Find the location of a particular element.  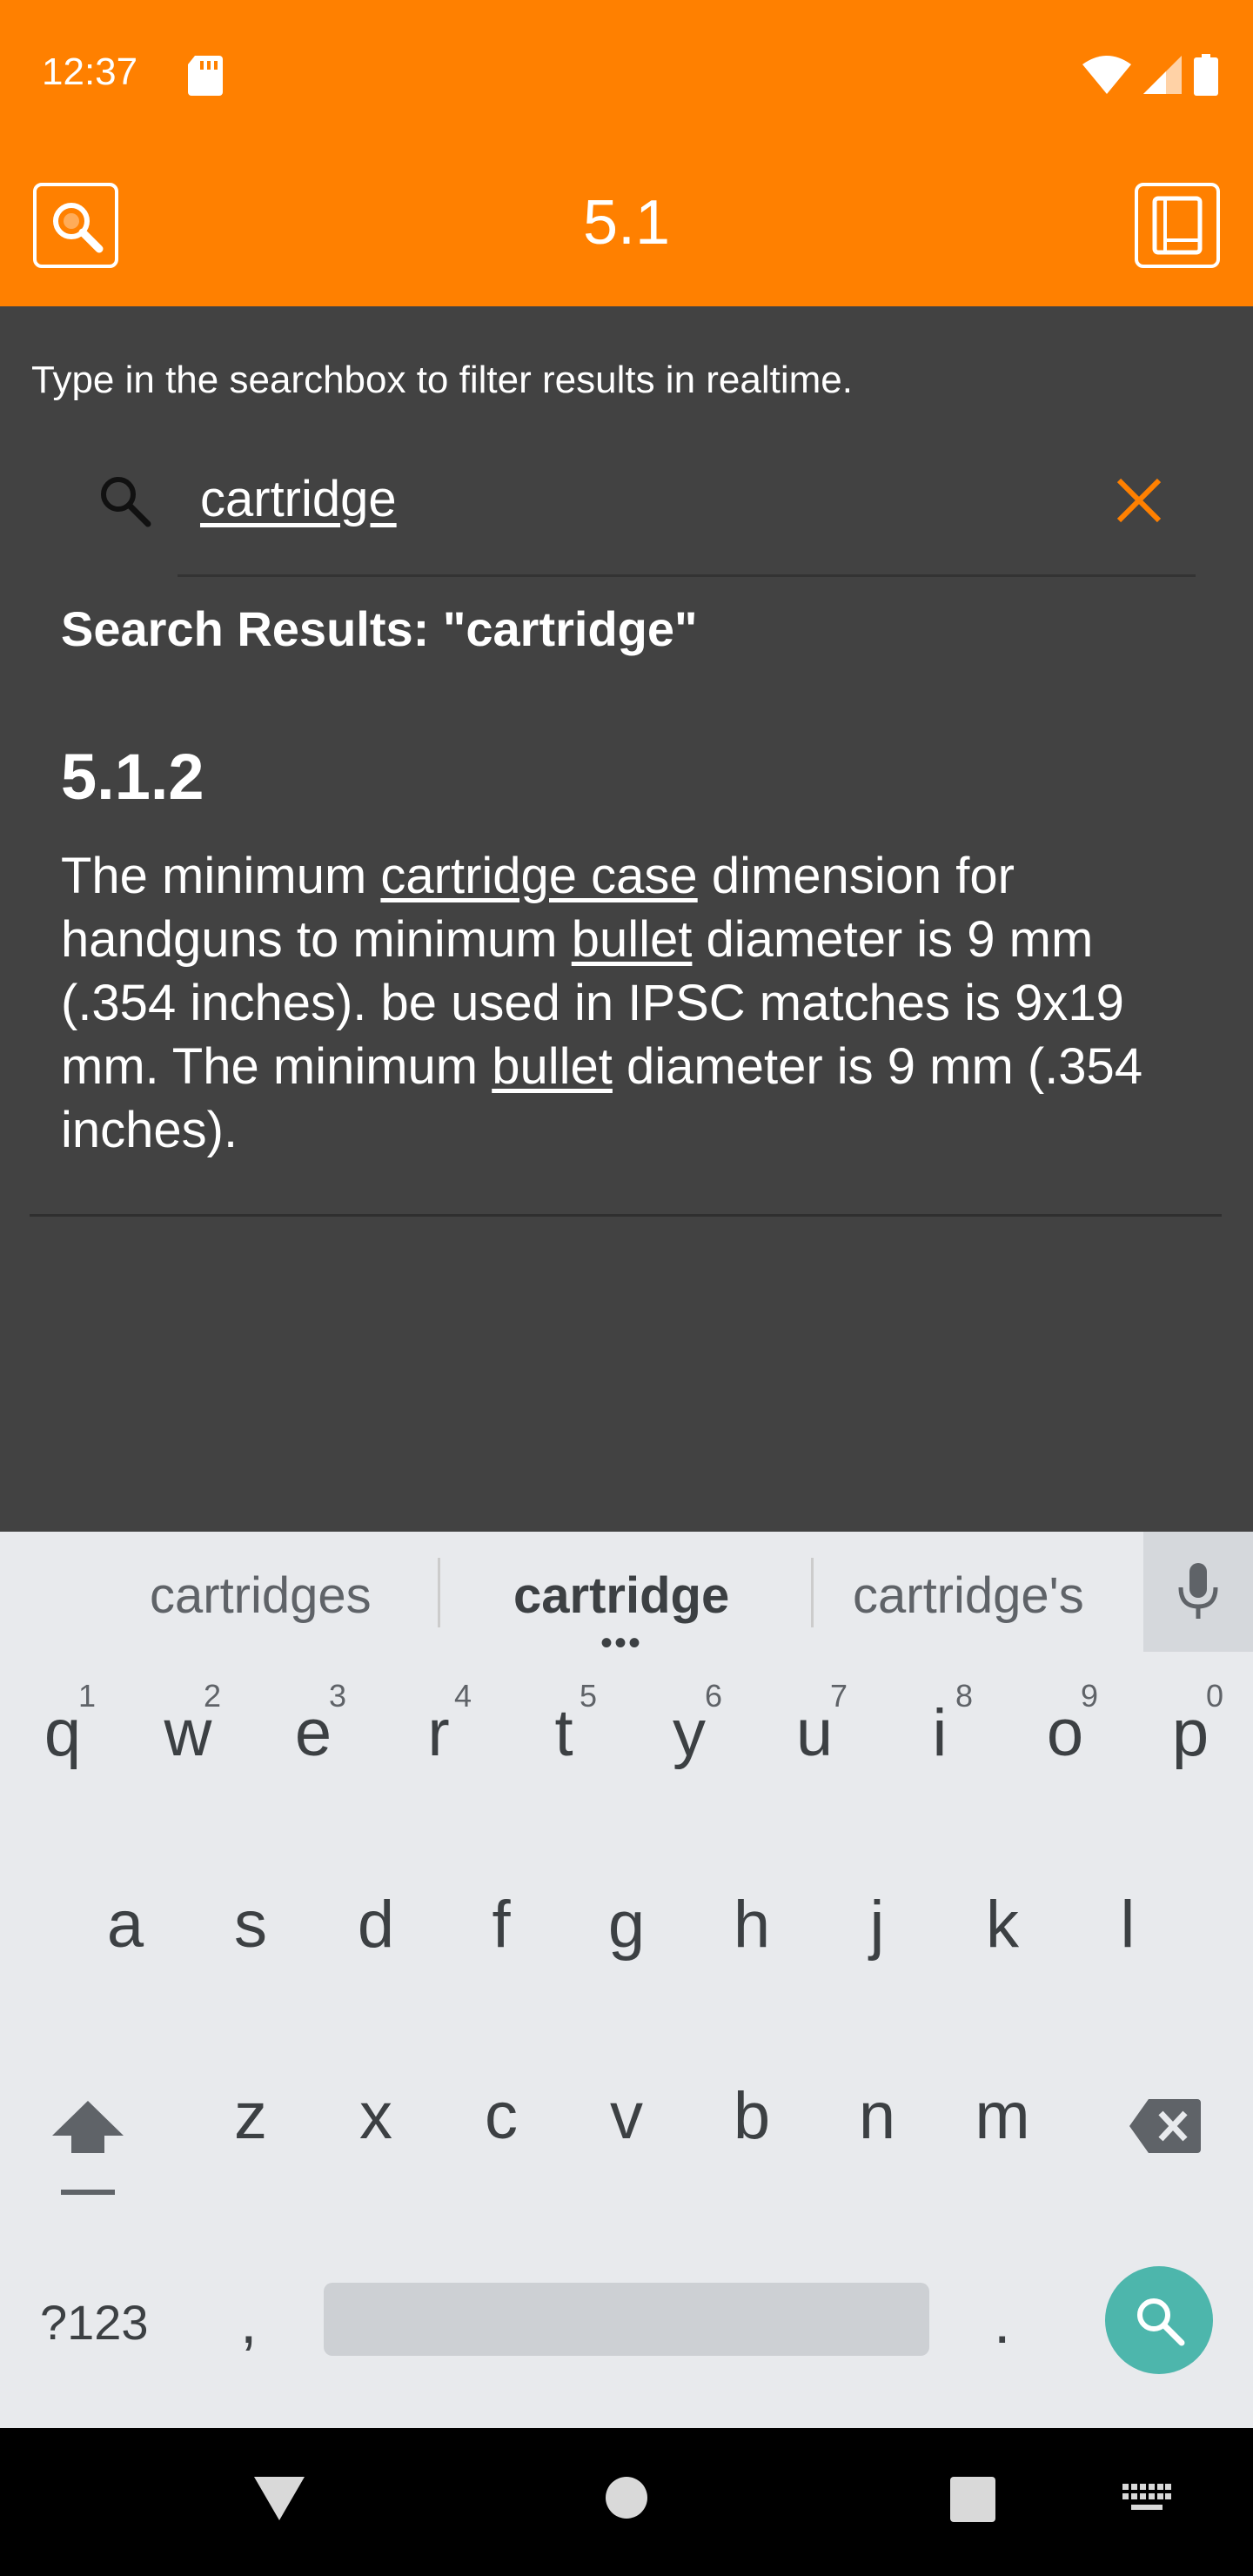

key-label: e is located at coordinates (313, 1733).